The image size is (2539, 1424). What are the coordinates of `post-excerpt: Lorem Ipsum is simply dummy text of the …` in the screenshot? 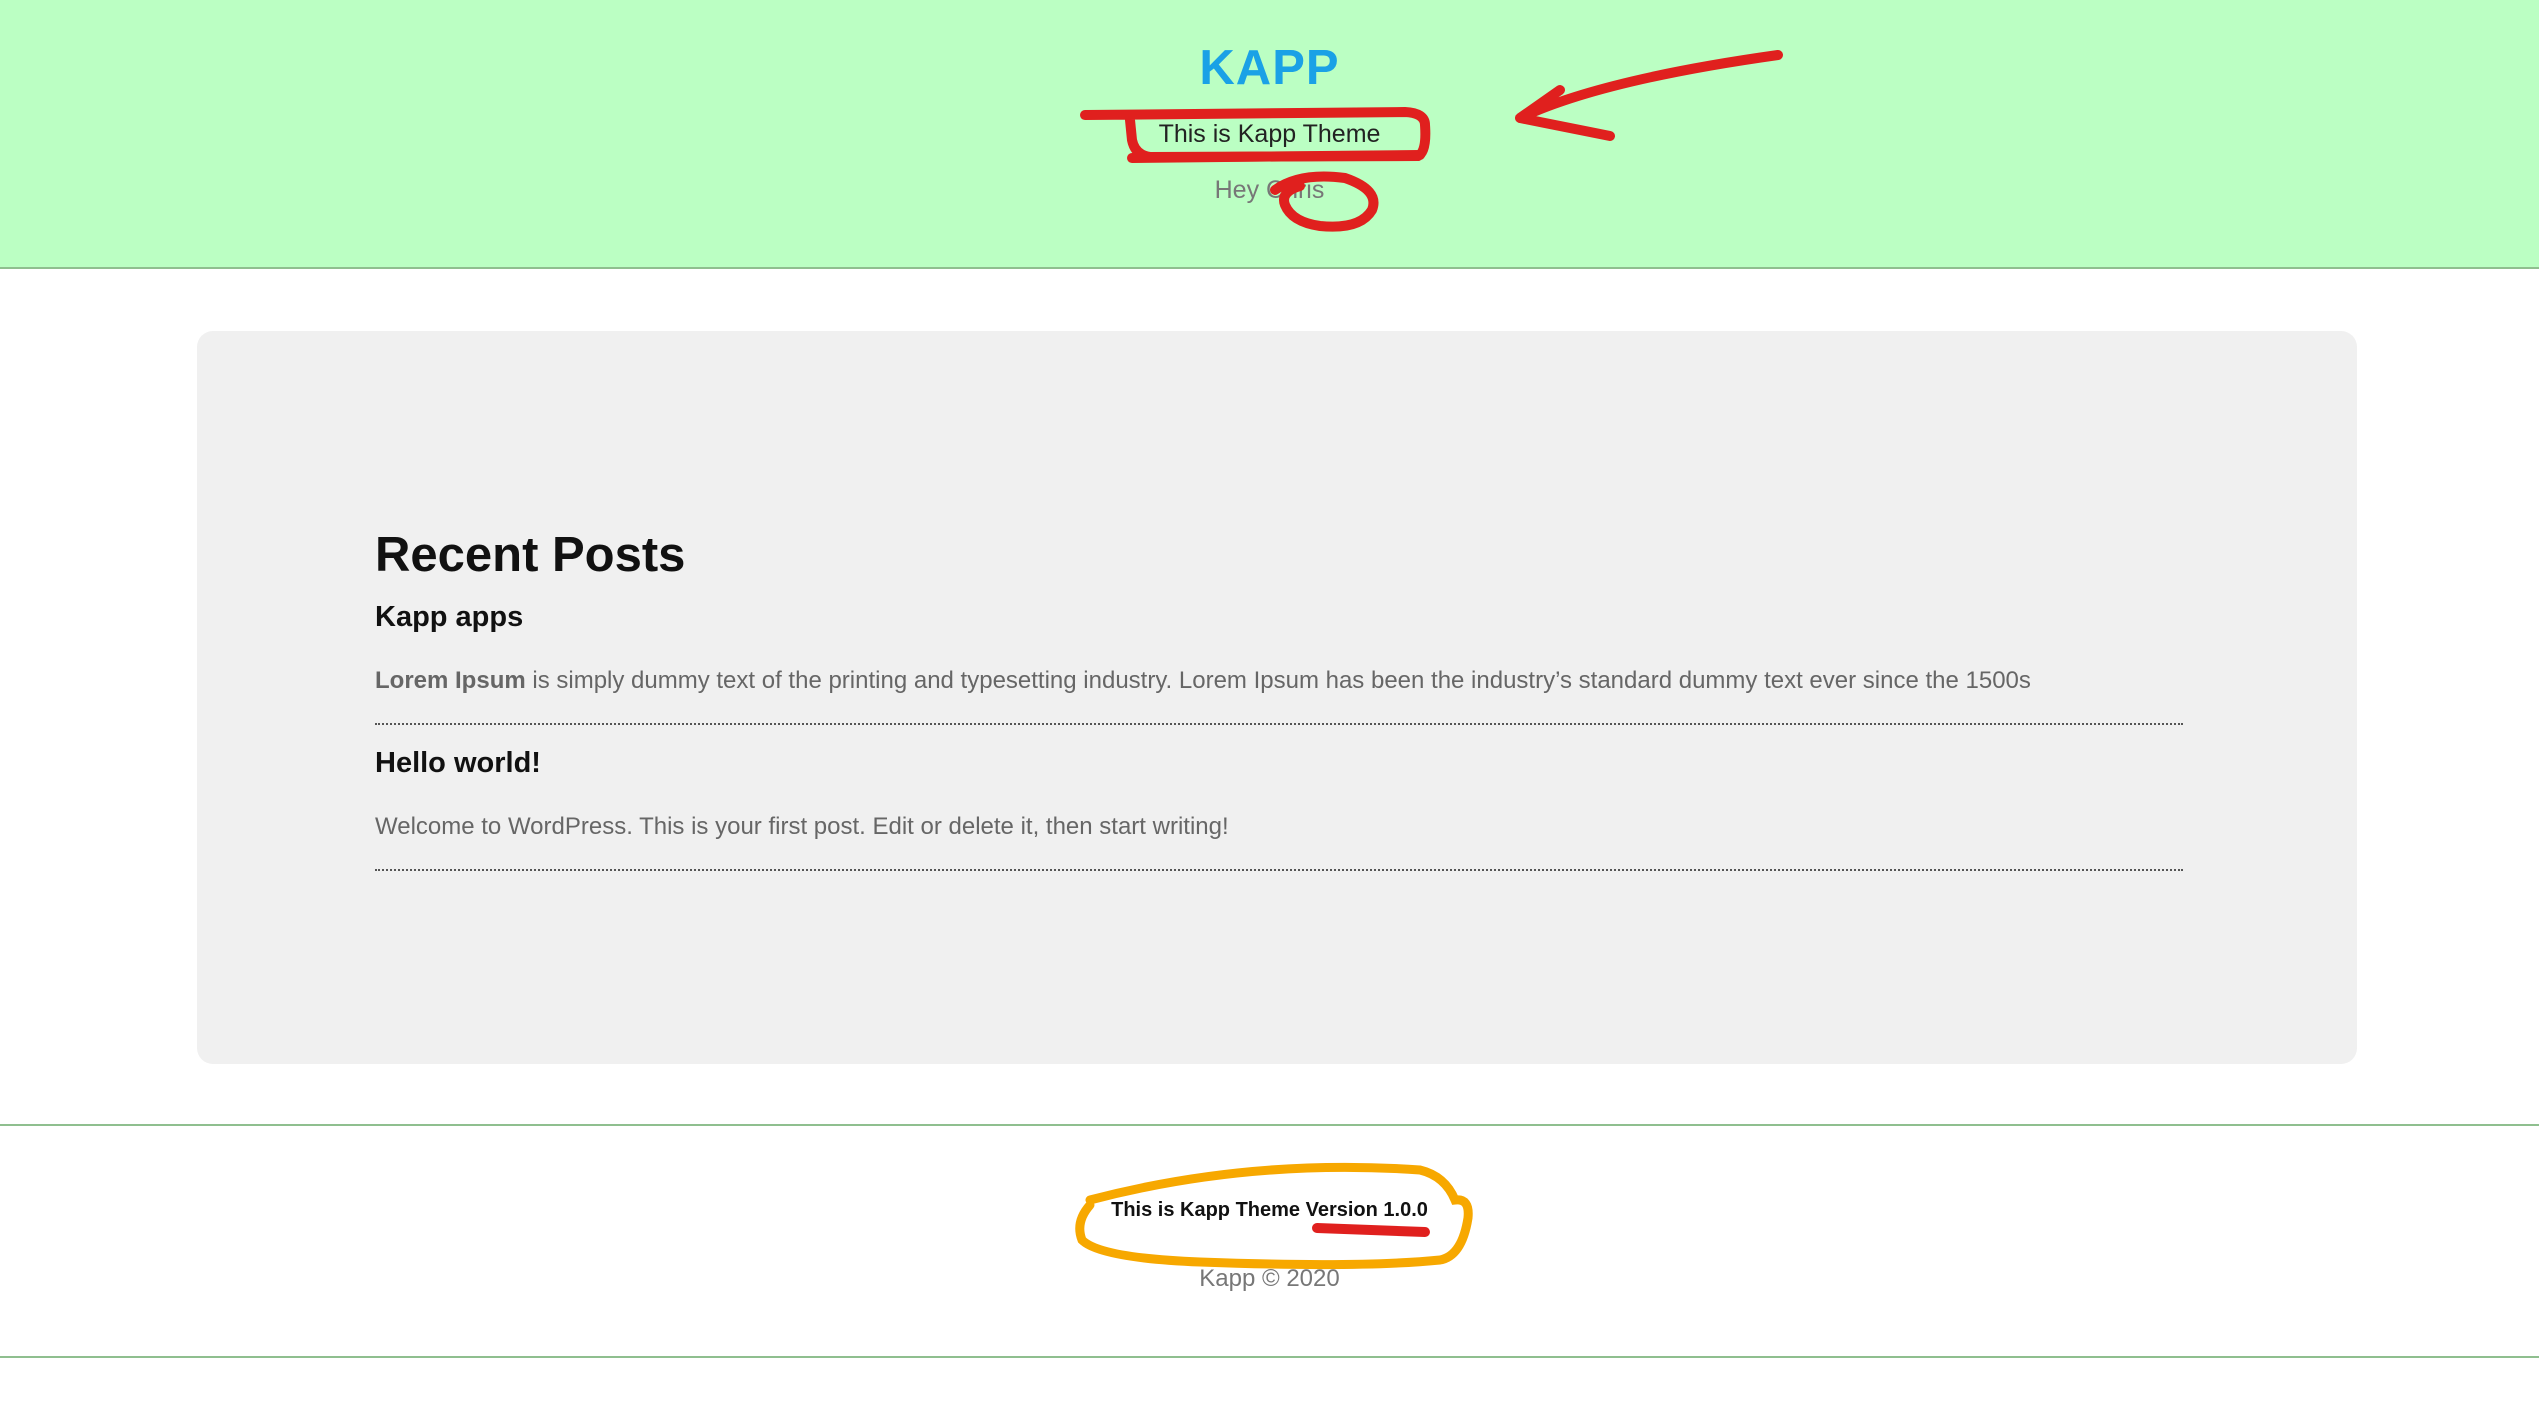 It's located at (1203, 681).